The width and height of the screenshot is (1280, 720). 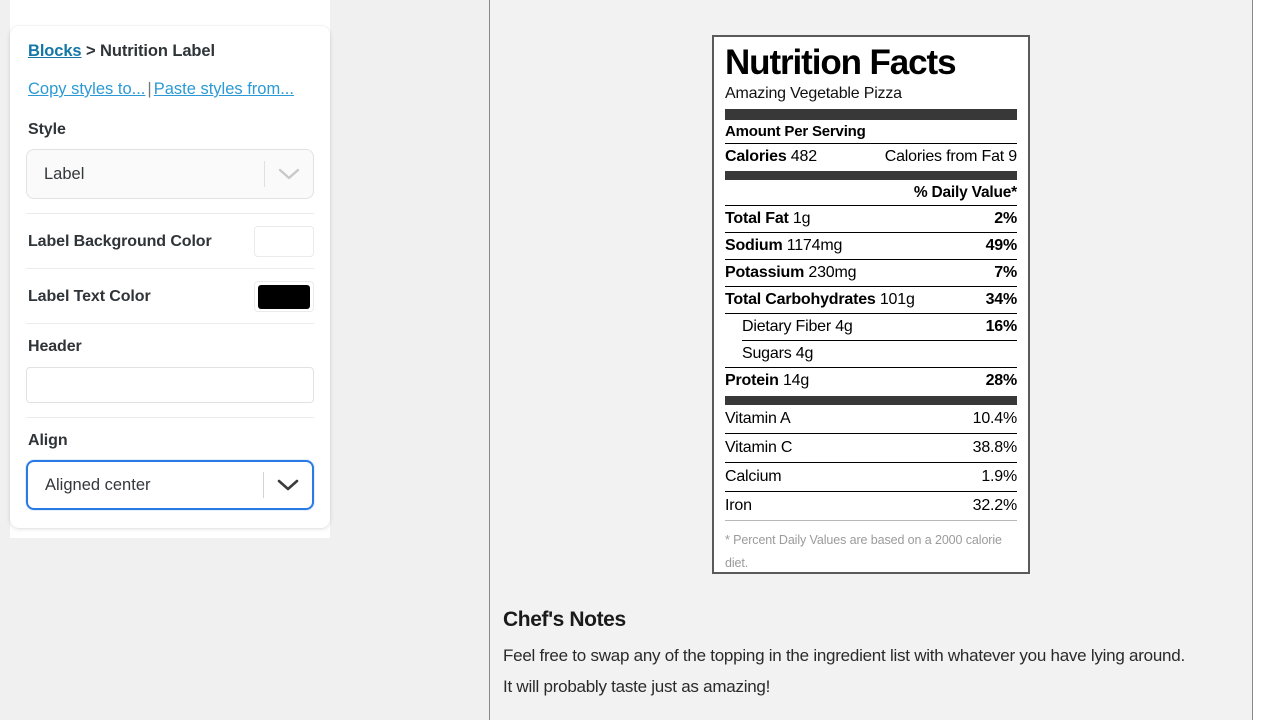 I want to click on align-field-label: Align, so click(x=48, y=440).